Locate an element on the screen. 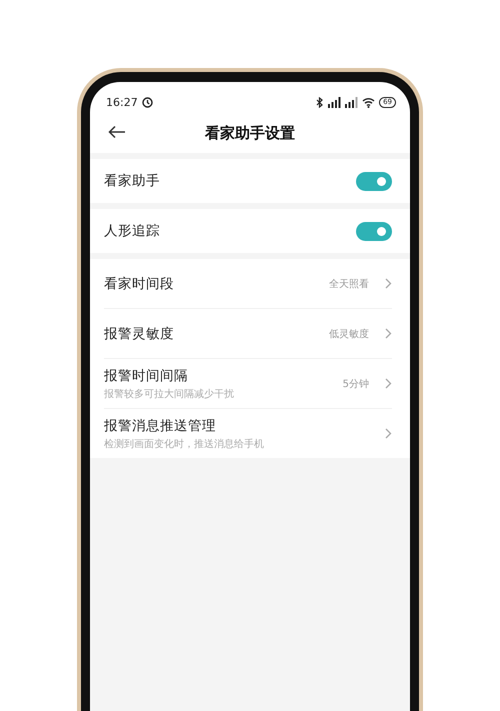  setting-label: 人形追踪 is located at coordinates (132, 231).